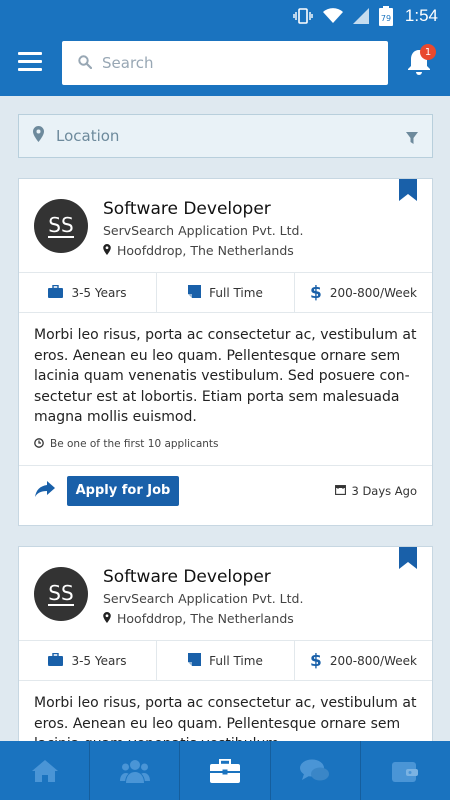  Describe the element at coordinates (216, 136) in the screenshot. I see `location-input` at that location.